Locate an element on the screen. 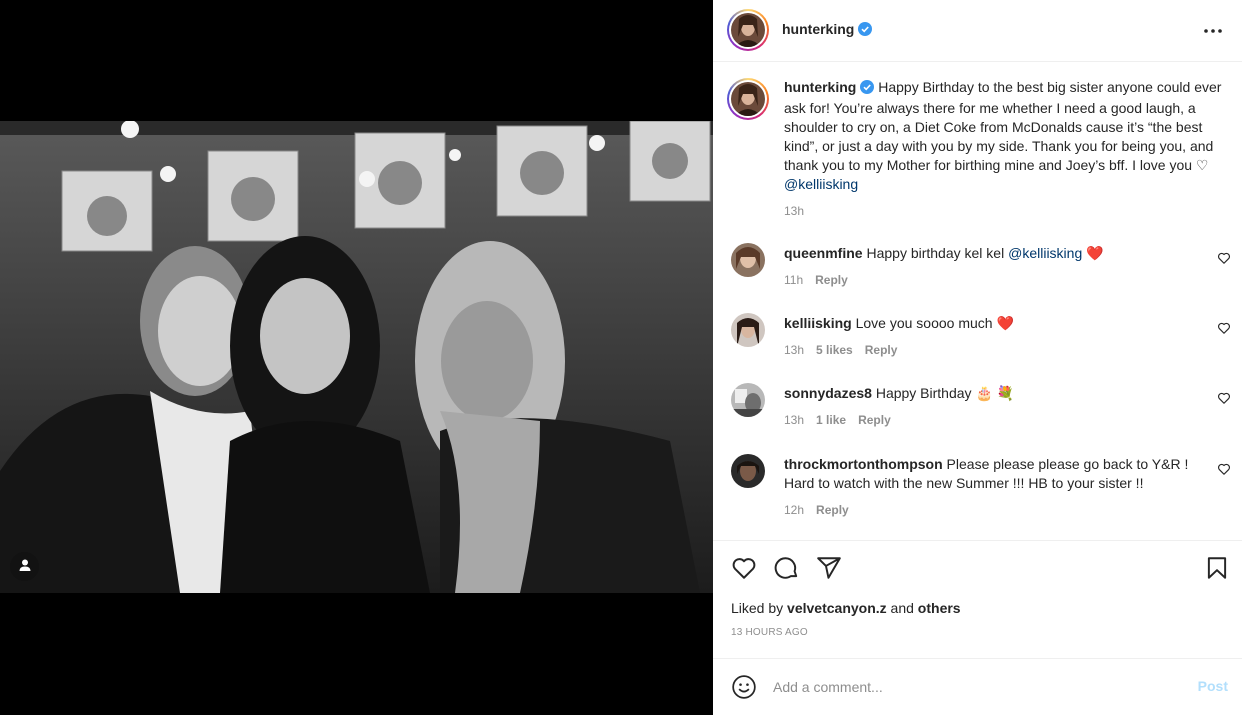  liked-by-user-link: velvetcanyon.z is located at coordinates (837, 608).